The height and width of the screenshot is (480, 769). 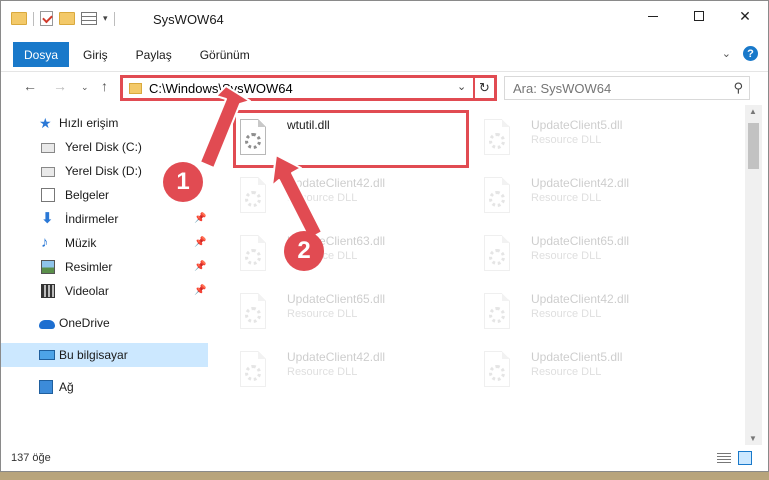 What do you see at coordinates (610, 88) in the screenshot?
I see `search-input` at bounding box center [610, 88].